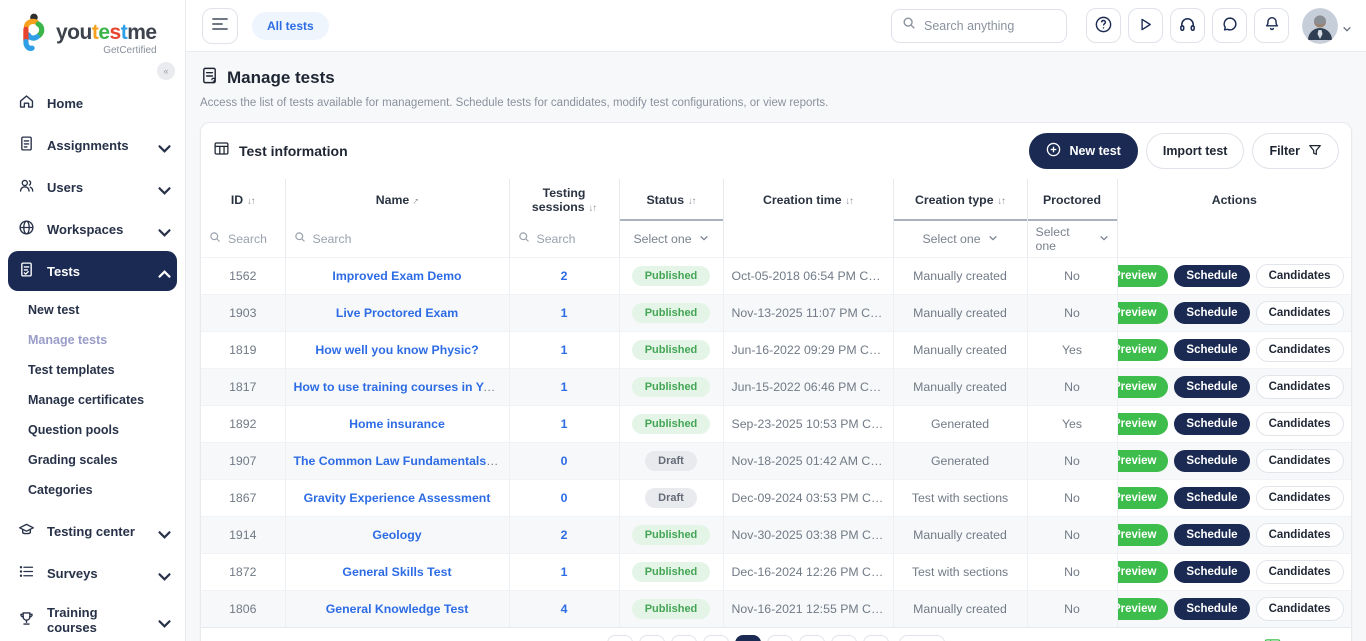 This screenshot has width=1366, height=641. I want to click on user-menu, so click(1327, 25).